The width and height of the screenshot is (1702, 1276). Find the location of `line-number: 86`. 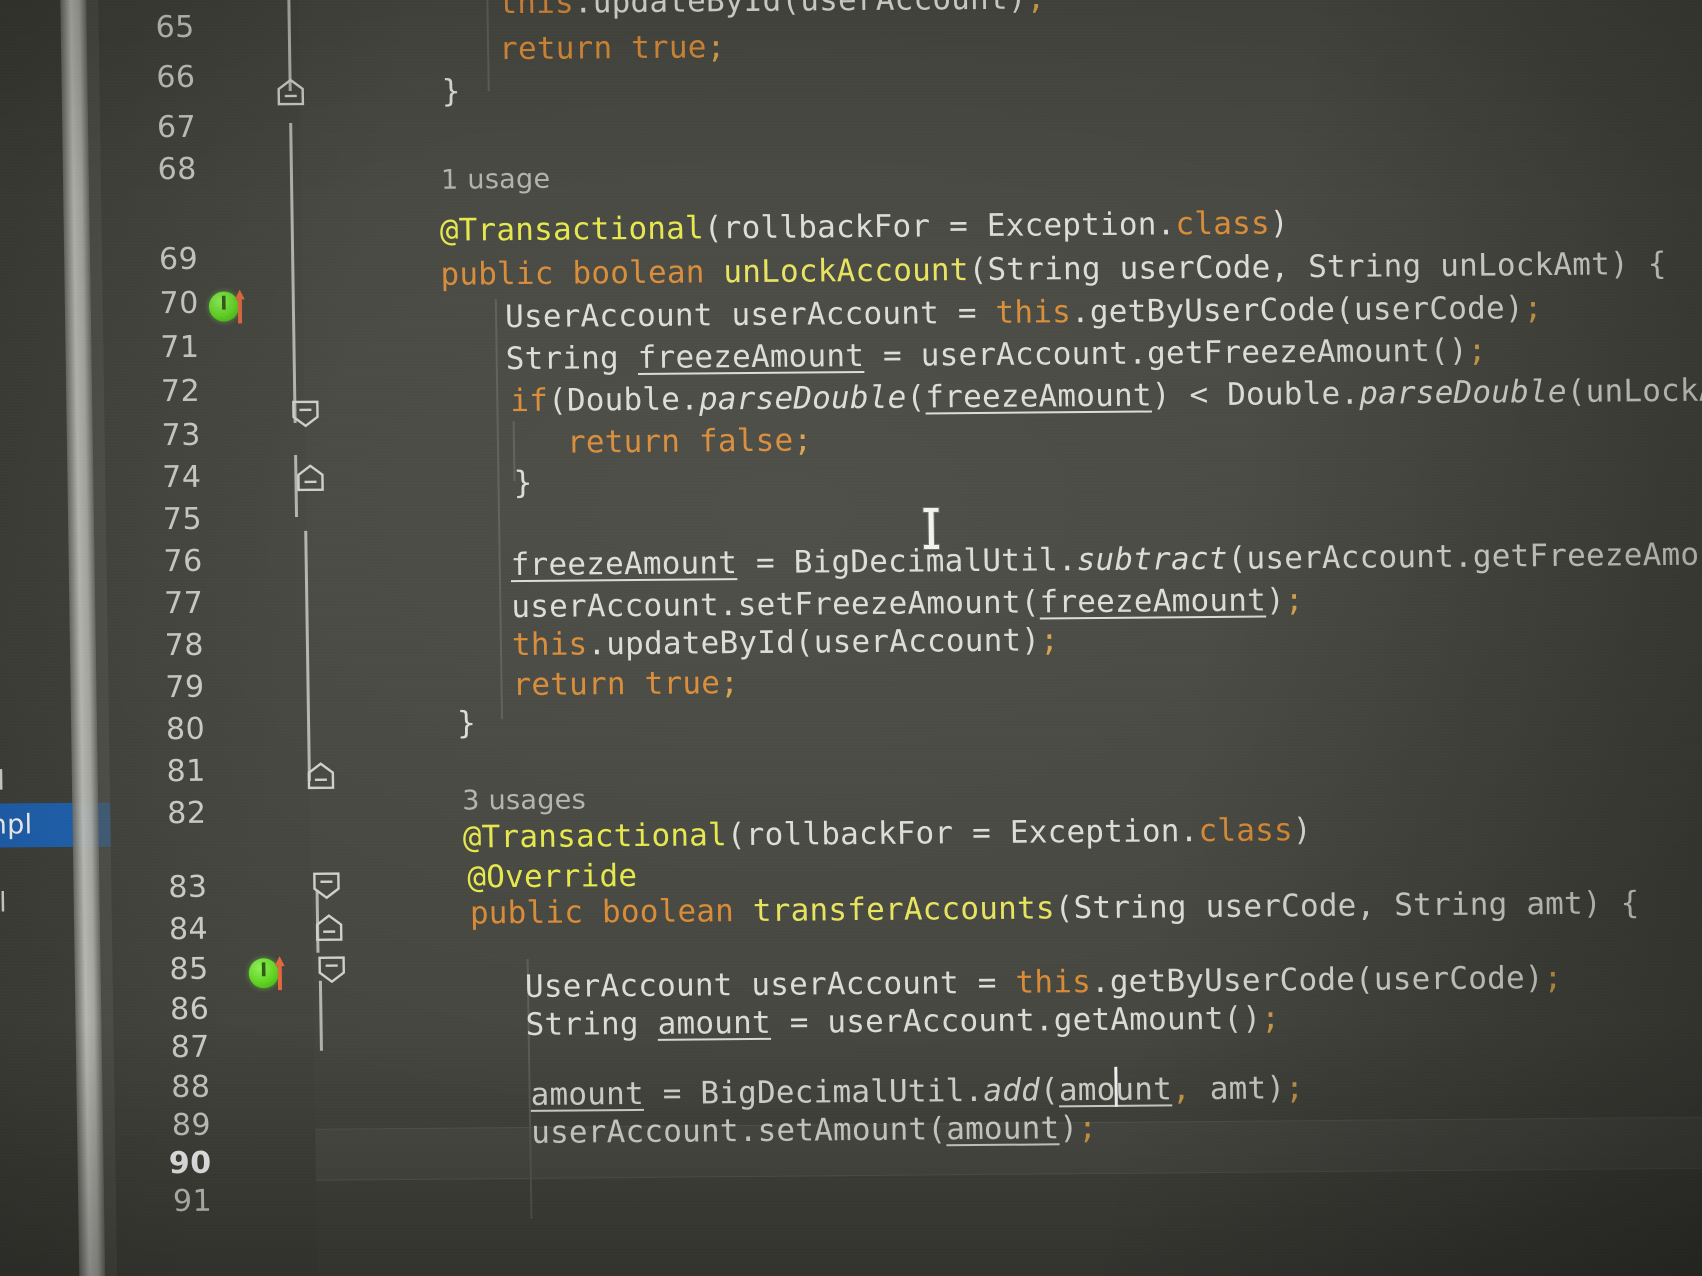

line-number: 86 is located at coordinates (189, 1009).